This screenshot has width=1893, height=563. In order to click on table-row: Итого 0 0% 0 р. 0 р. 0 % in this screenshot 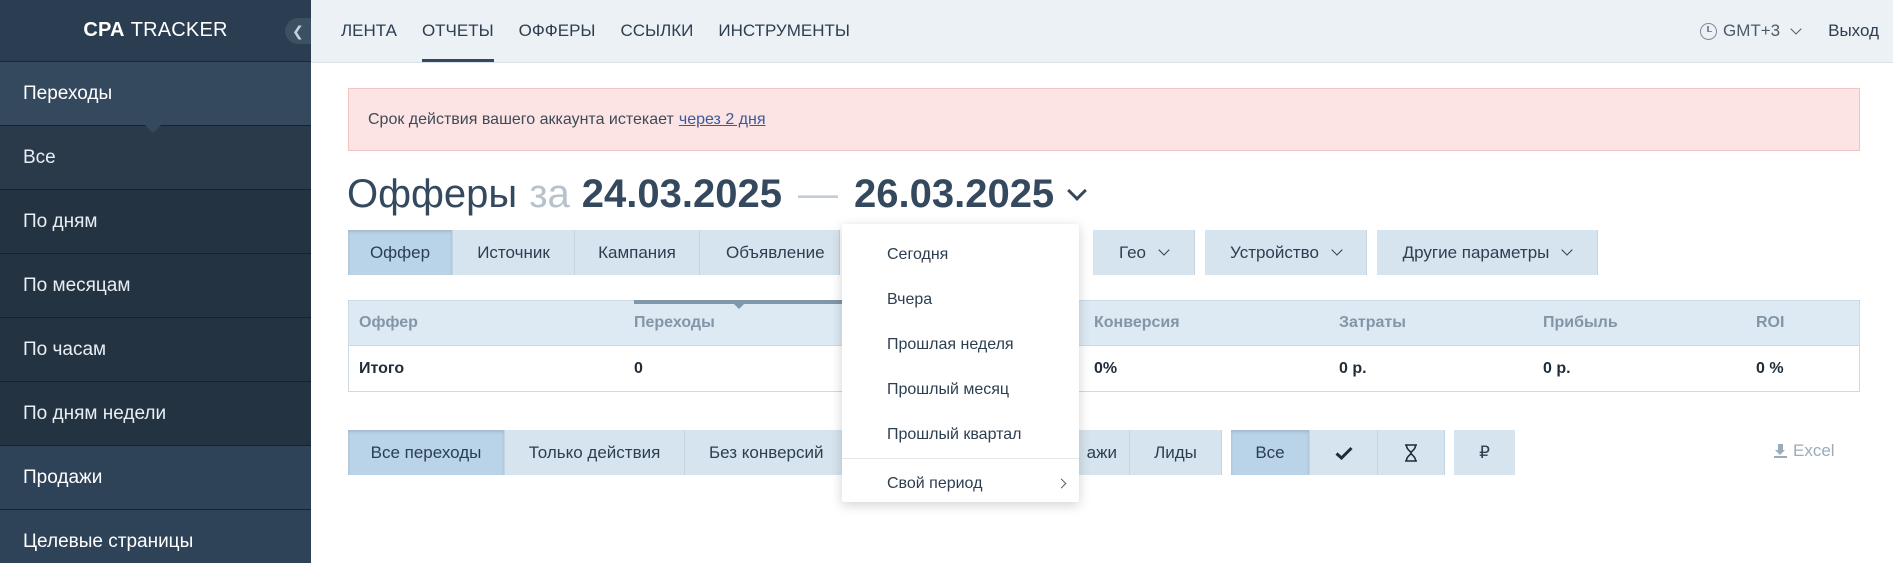, I will do `click(1104, 368)`.